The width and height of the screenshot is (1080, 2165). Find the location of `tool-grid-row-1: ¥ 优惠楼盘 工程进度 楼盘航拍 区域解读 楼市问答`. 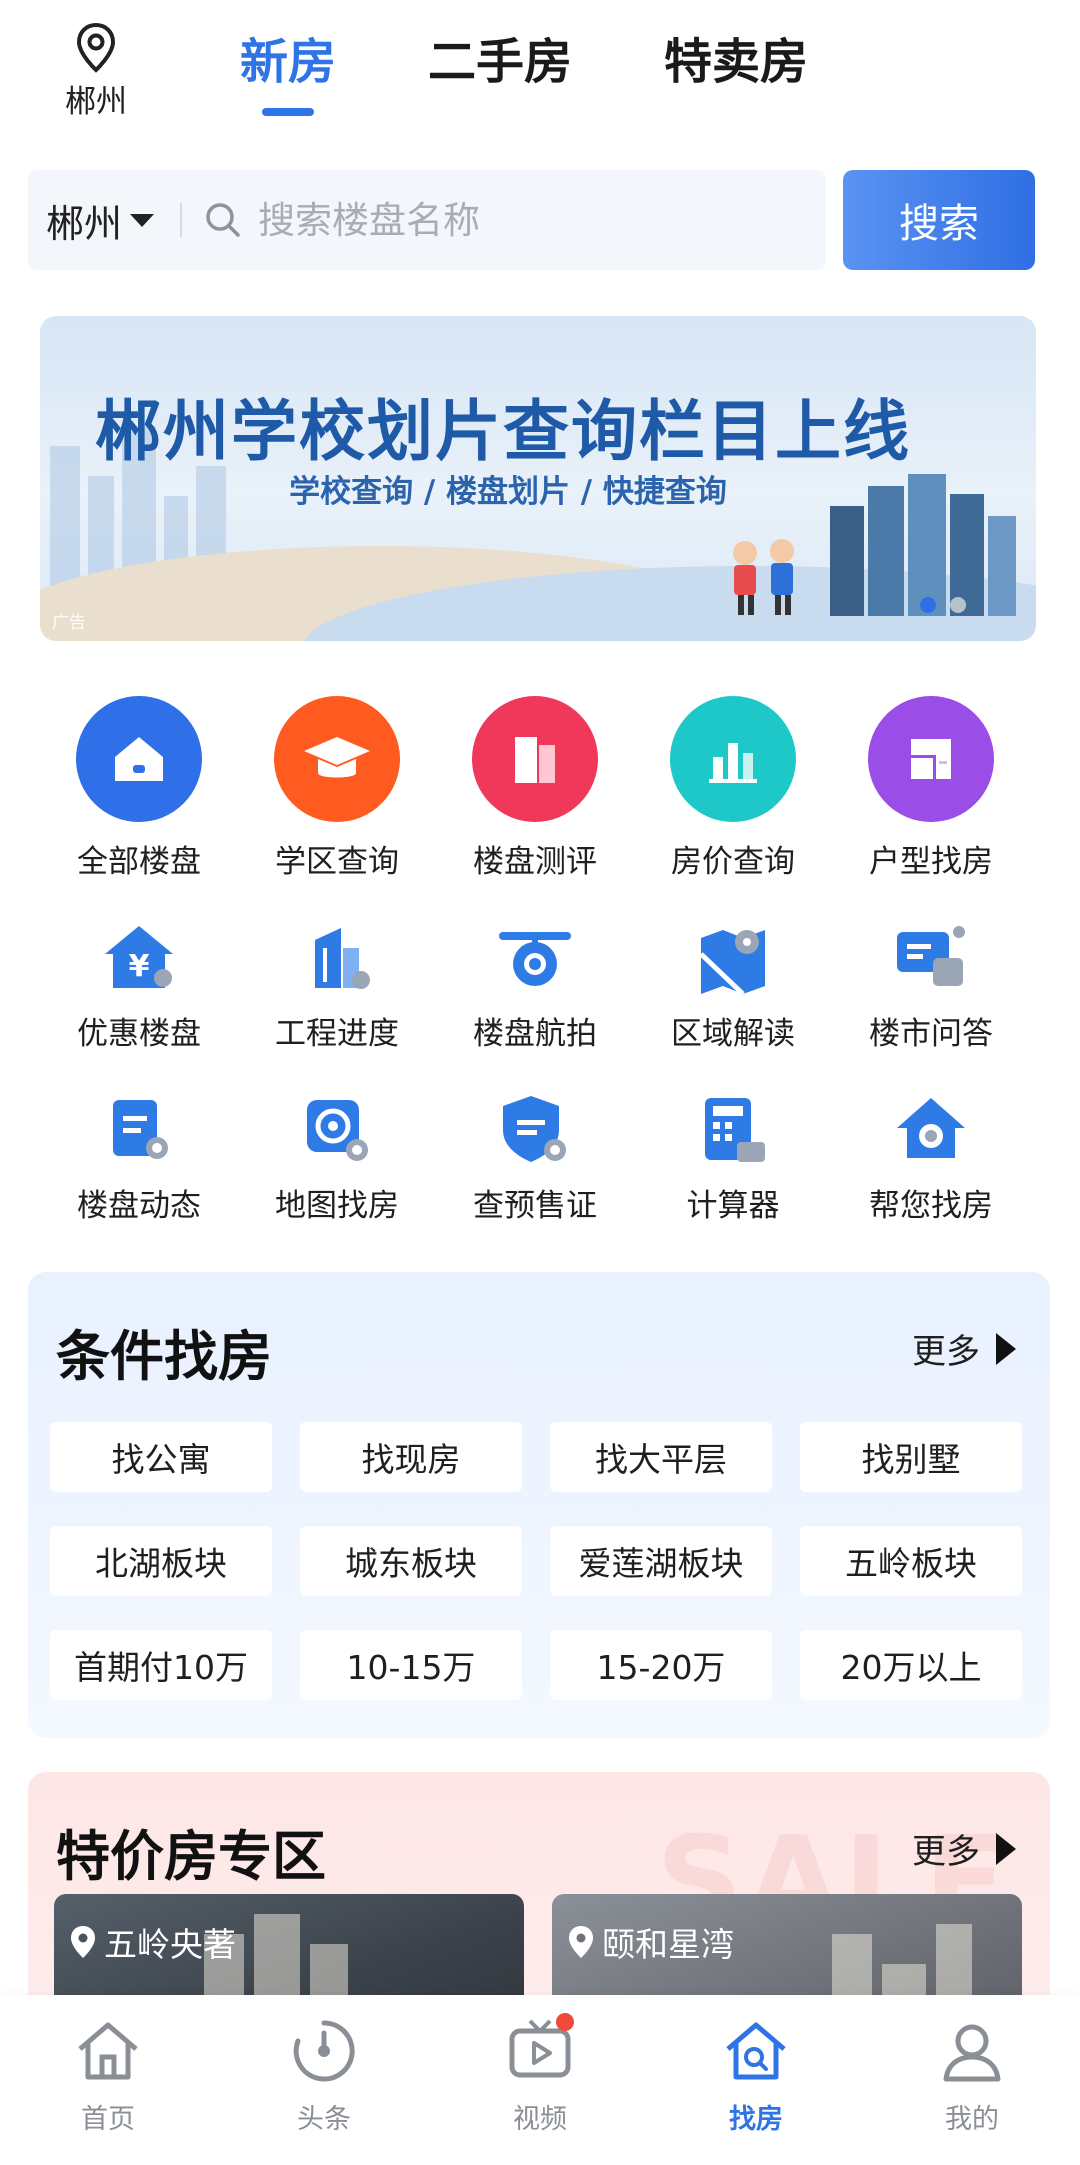

tool-grid-row-1: ¥ 优惠楼盘 工程进度 楼盘航拍 区域解读 楼市问答 is located at coordinates (540, 985).